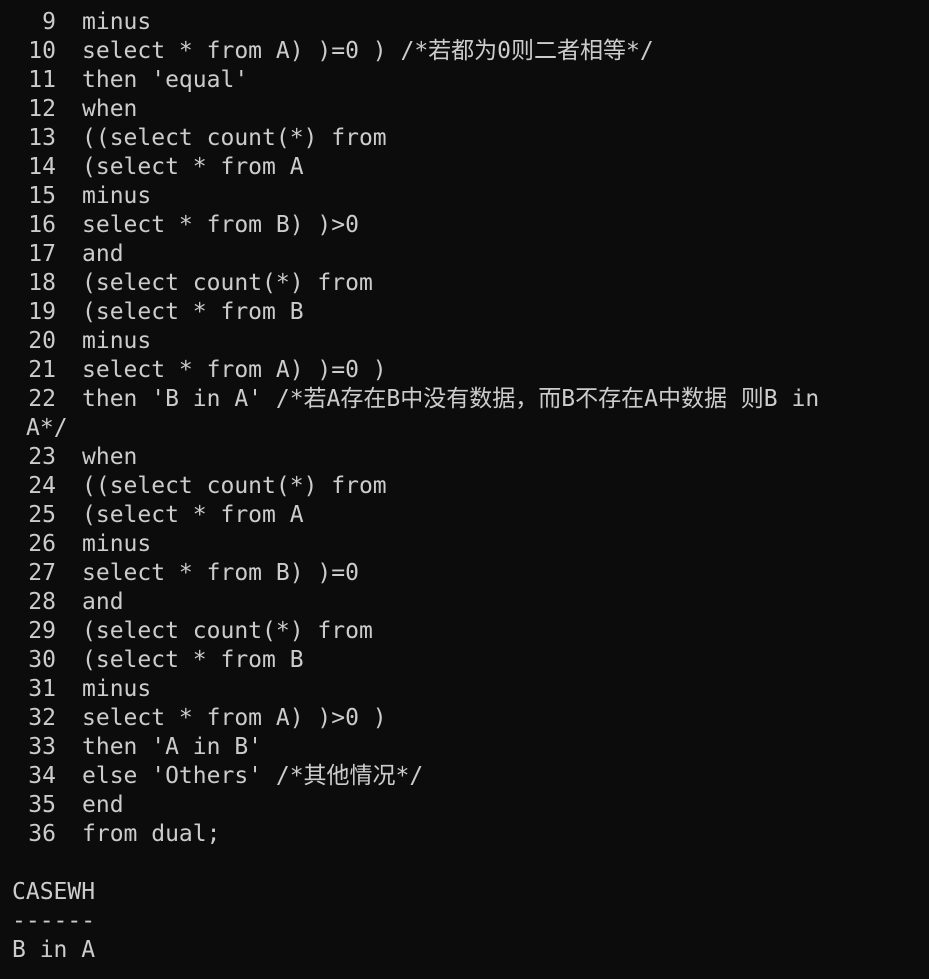 This screenshot has width=929, height=979. I want to click on sql-code: end, so click(103, 805).